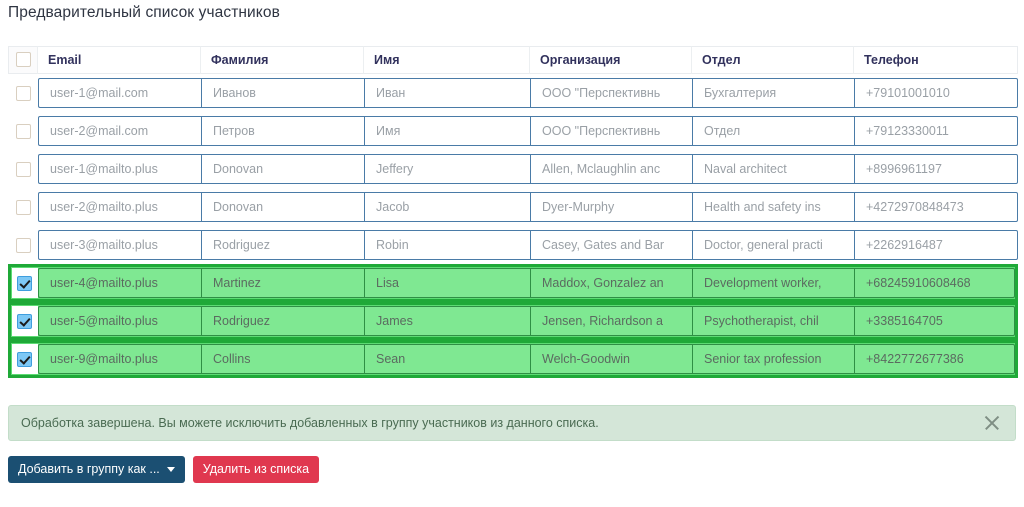 This screenshot has height=507, width=1024. Describe the element at coordinates (170, 469) in the screenshot. I see `chevron-down-icon` at that location.